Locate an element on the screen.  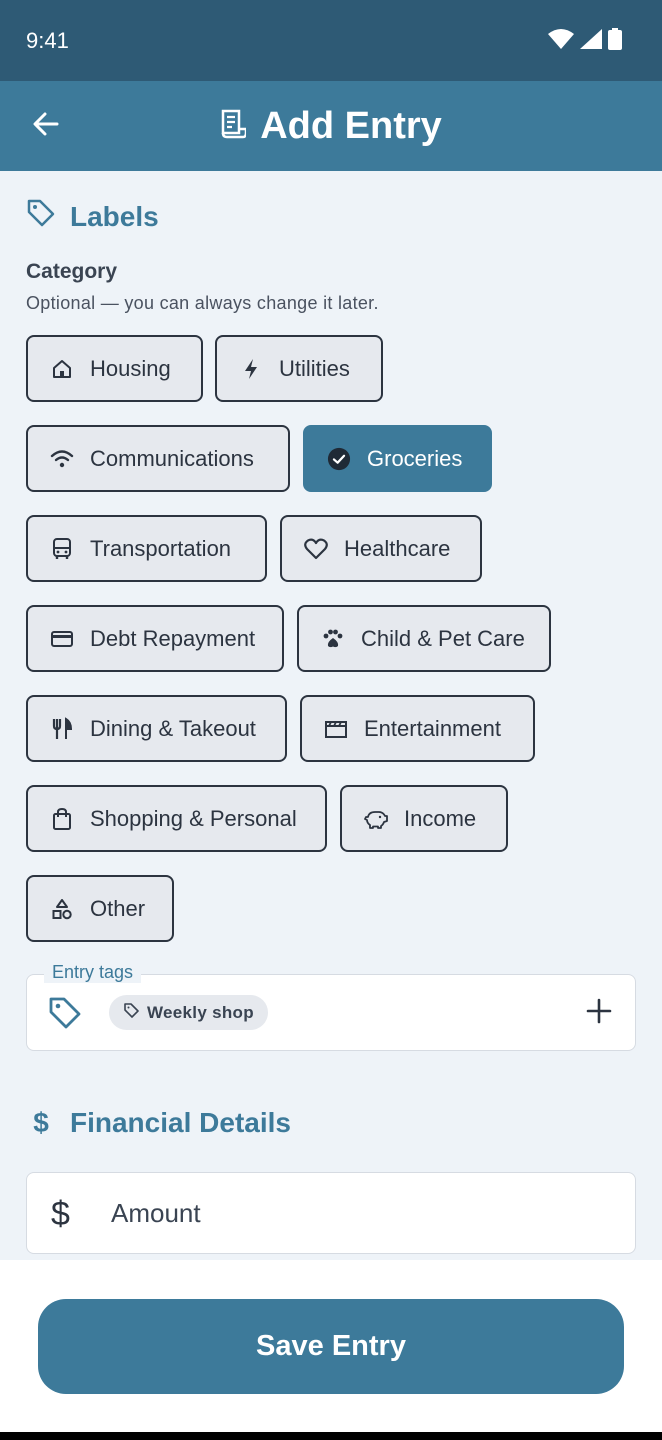
category-chip-debt-repayment: Debt Repayment is located at coordinates (155, 638).